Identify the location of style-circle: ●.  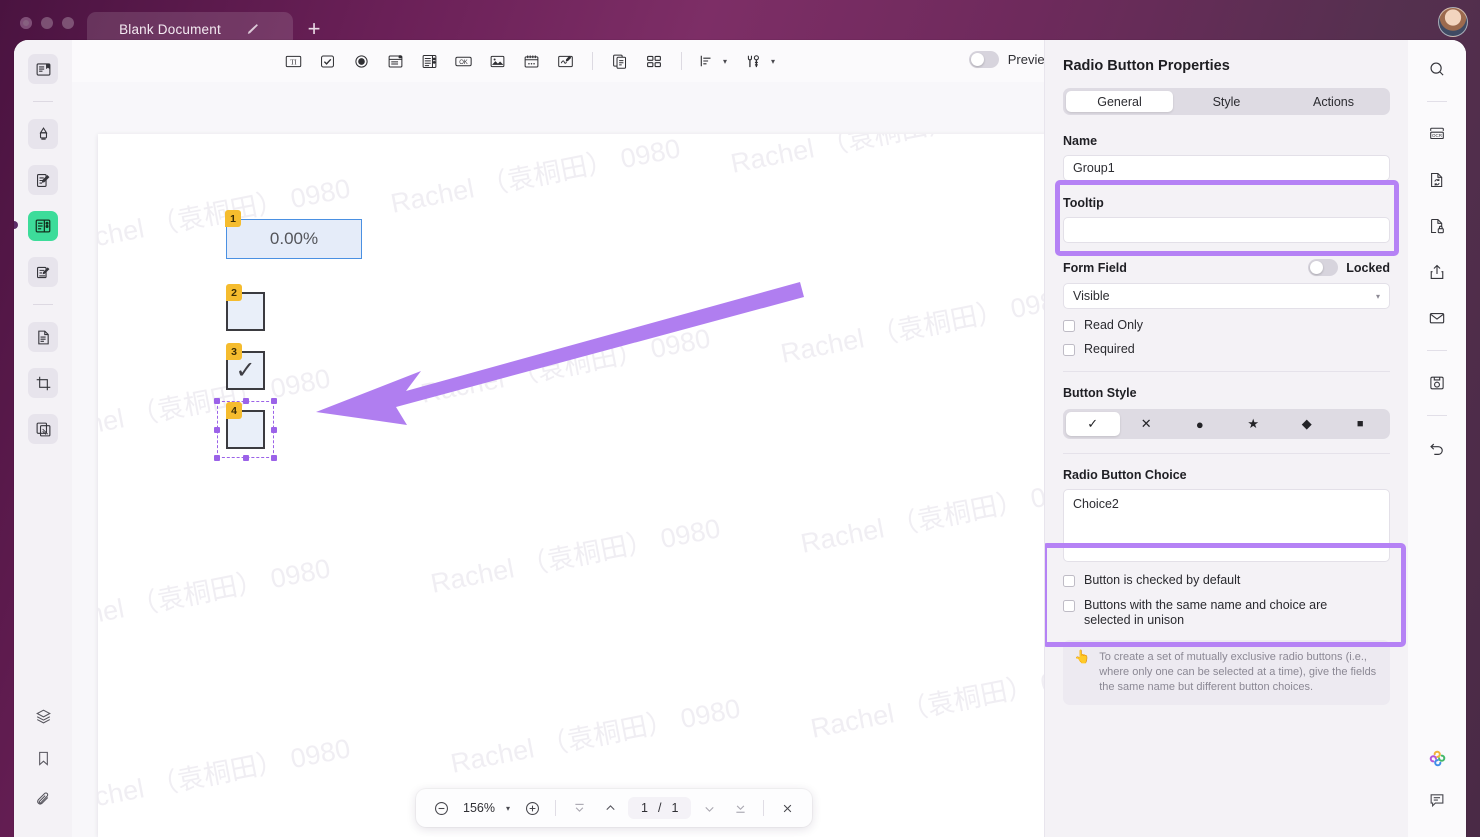
(1200, 424).